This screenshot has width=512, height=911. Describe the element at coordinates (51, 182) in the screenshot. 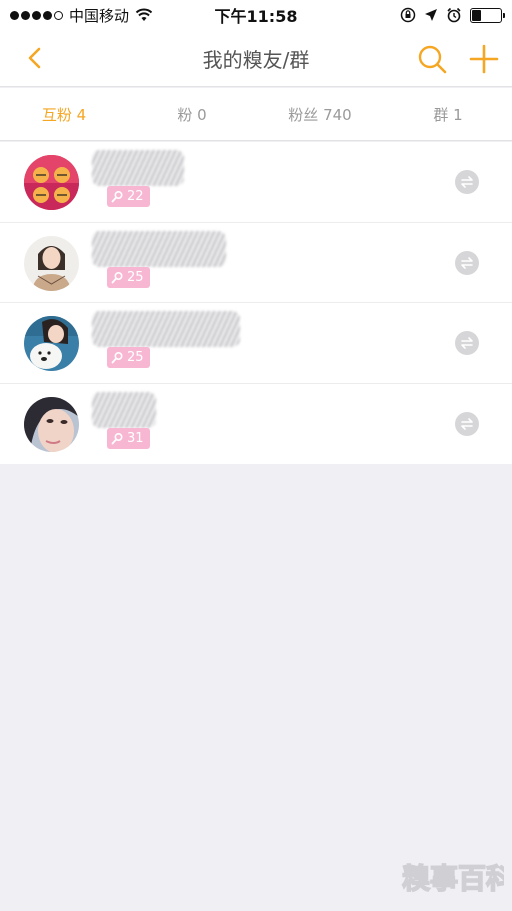

I see `cat-face-avatar` at that location.